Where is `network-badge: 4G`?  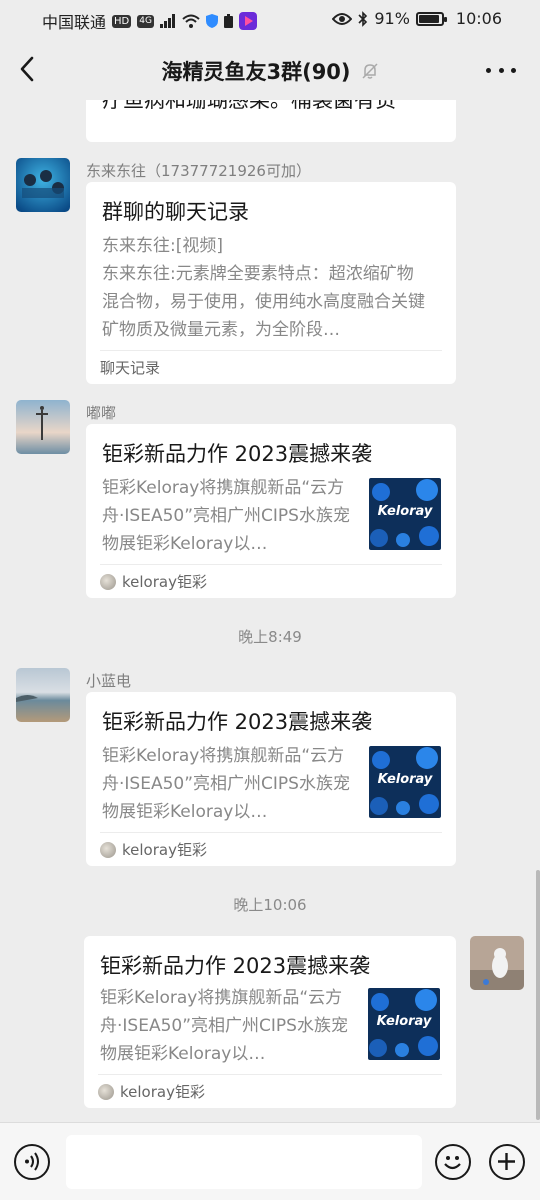
network-badge: 4G is located at coordinates (145, 21).